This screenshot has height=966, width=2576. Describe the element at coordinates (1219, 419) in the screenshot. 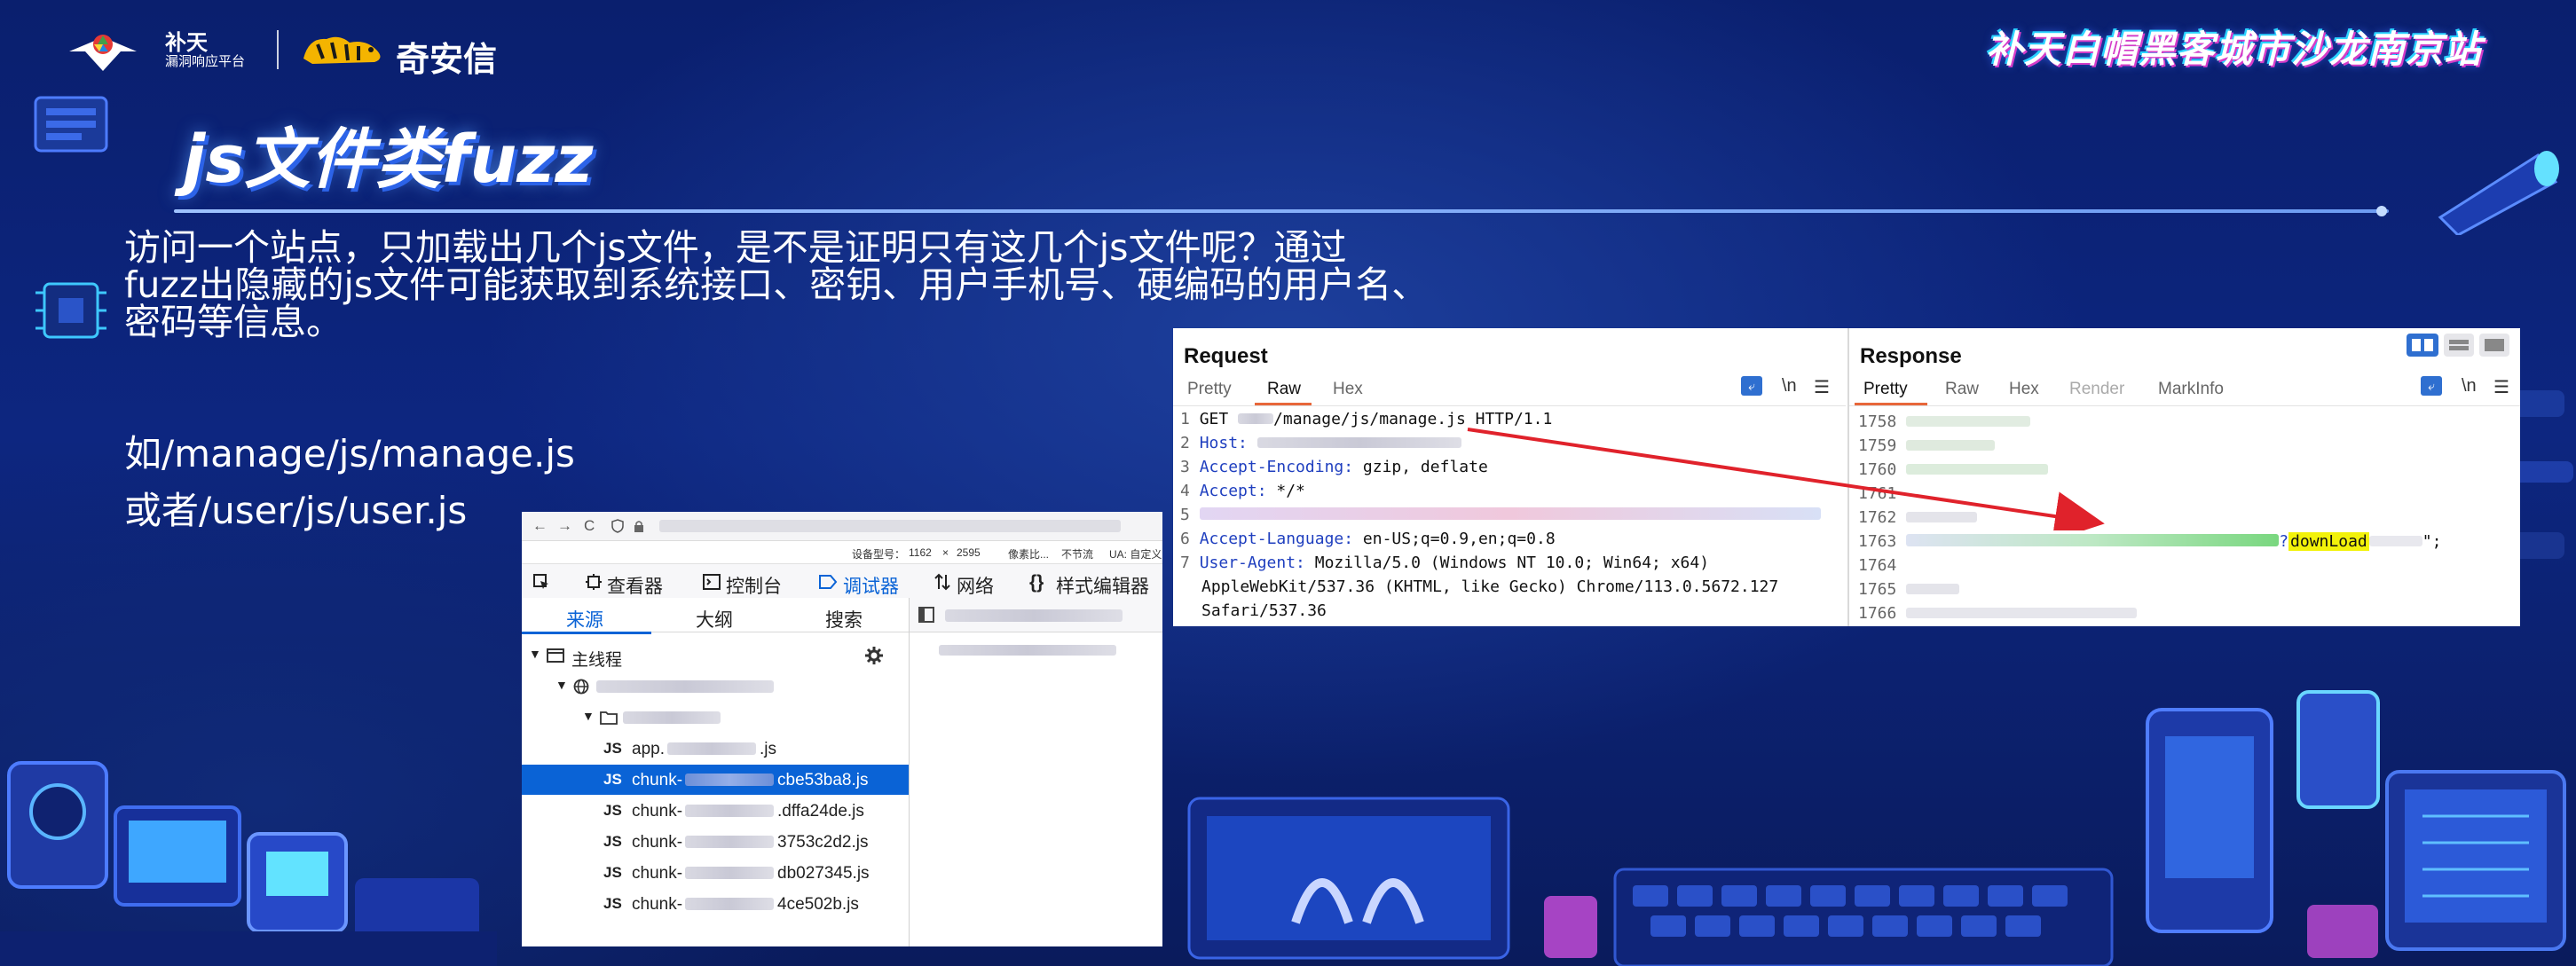

I see `request-method: GET` at that location.